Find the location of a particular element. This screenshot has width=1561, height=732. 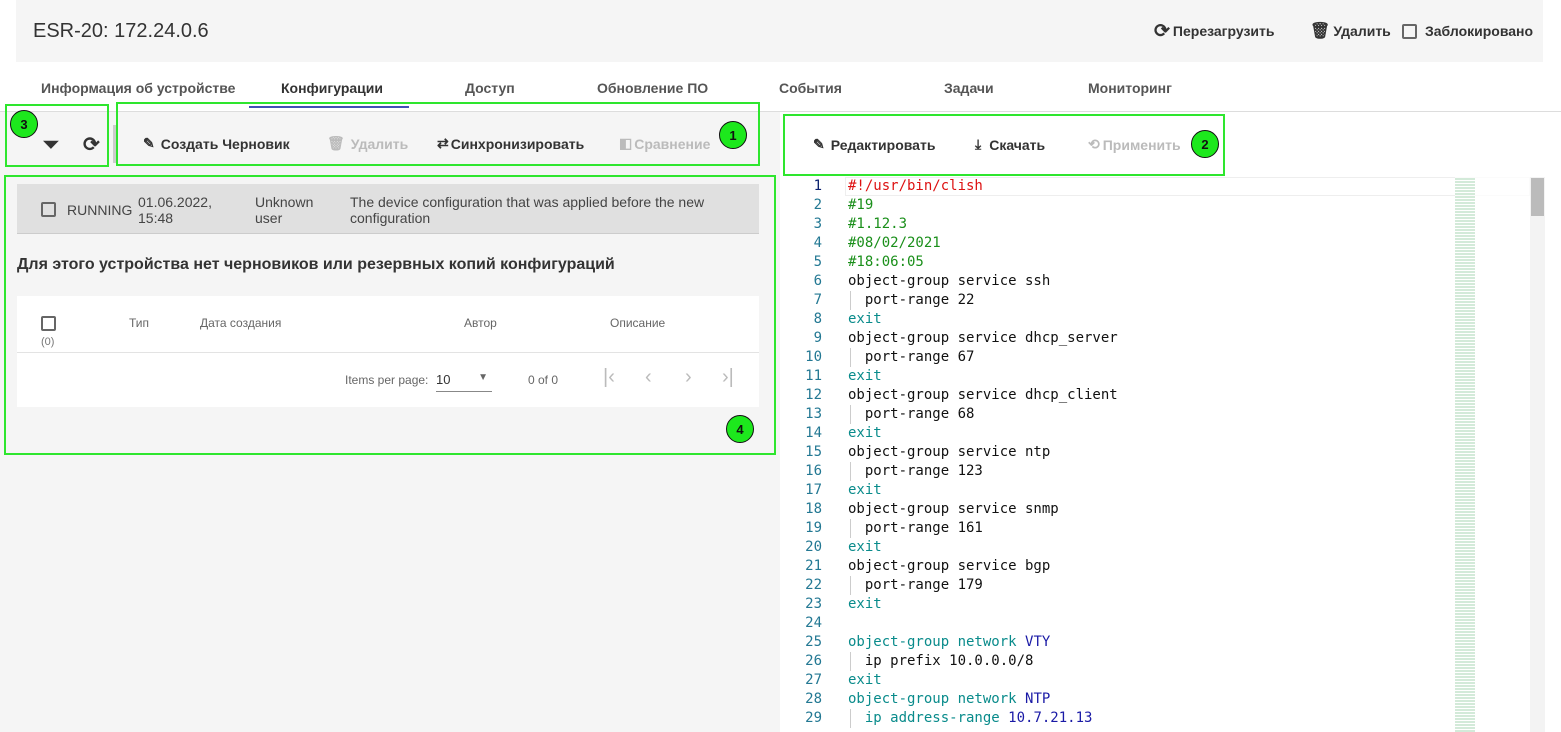

code-line: ip prefix 10.0.0.0/8 is located at coordinates (941, 661).